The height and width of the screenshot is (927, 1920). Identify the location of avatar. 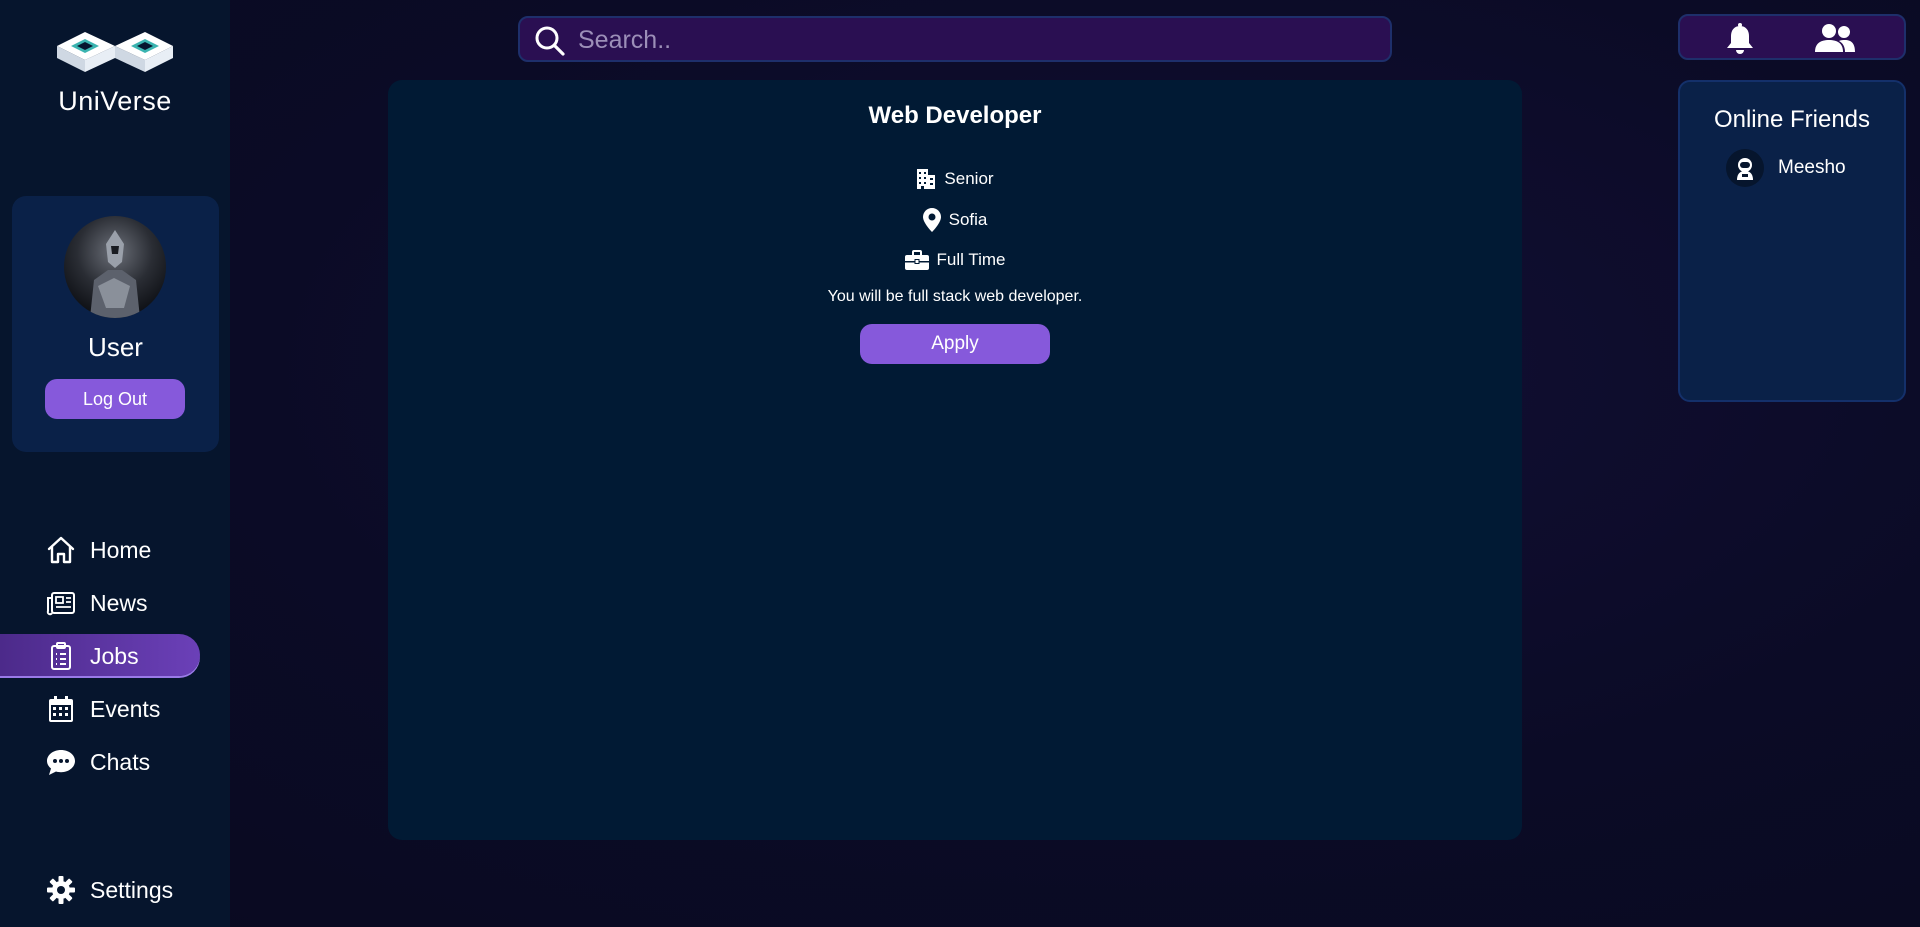
(115, 267).